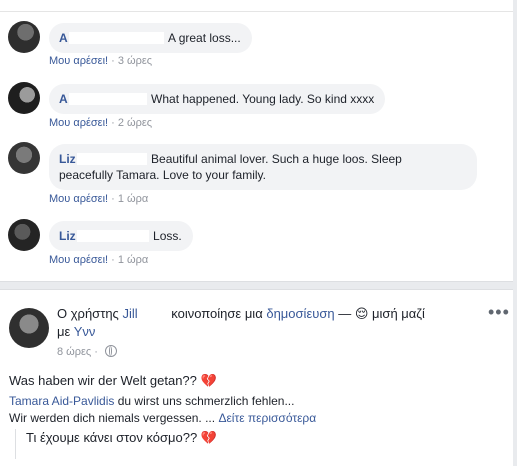  What do you see at coordinates (263, 99) in the screenshot?
I see `comment-text: What happened. Young lady. So kind xxxx` at bounding box center [263, 99].